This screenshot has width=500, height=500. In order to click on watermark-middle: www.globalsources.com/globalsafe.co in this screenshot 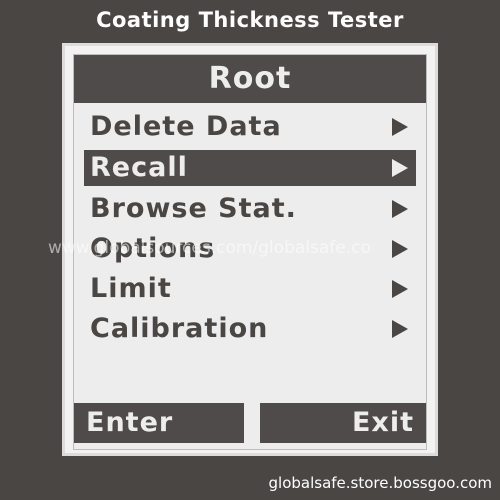, I will do `click(209, 248)`.